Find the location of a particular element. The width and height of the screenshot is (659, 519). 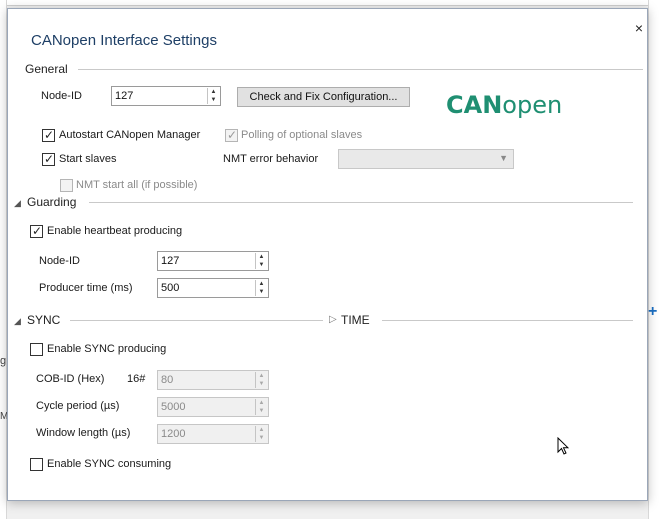

window-length-label: Window length (µs) is located at coordinates (83, 433).